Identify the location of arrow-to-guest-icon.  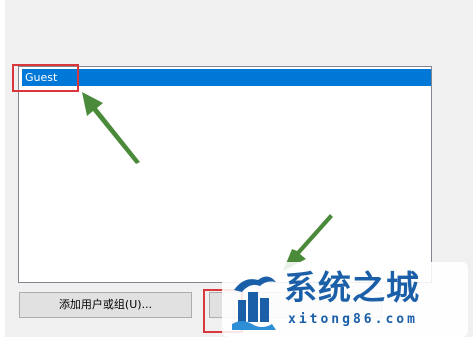
(111, 128).